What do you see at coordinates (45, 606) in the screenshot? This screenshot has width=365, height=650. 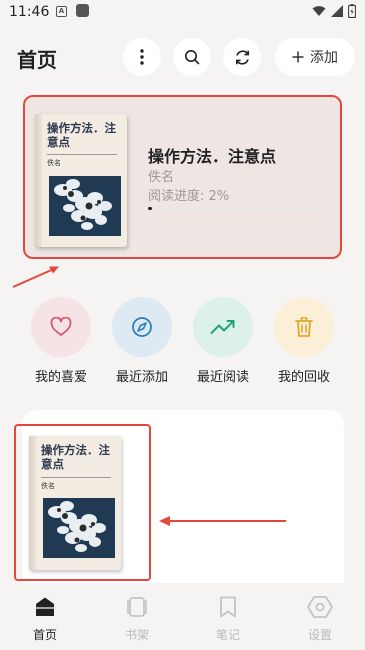 I see `home-icon` at bounding box center [45, 606].